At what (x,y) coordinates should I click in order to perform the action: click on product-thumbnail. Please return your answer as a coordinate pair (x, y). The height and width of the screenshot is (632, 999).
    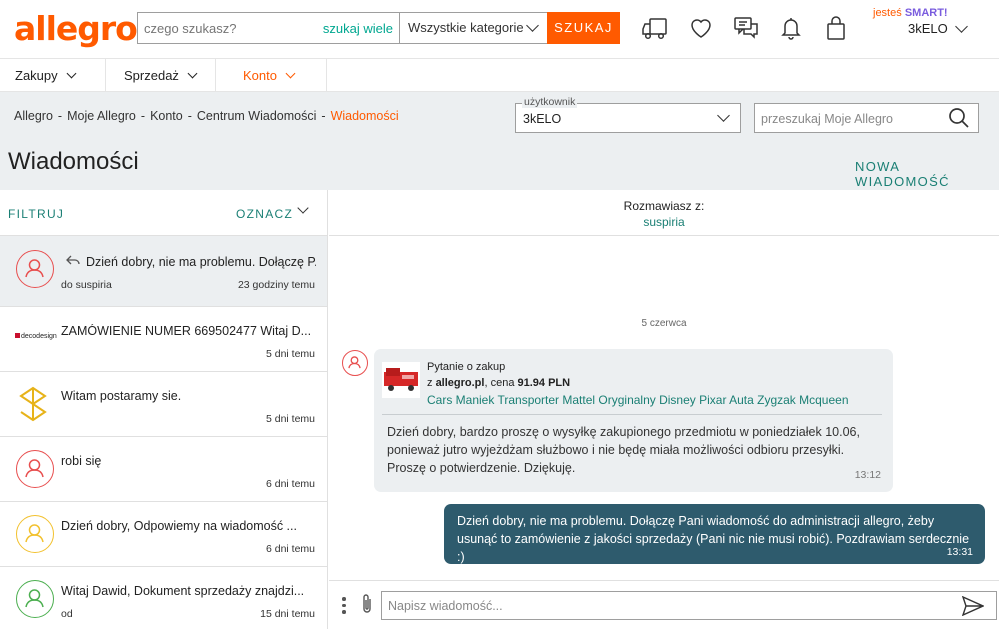
    Looking at the image, I should click on (401, 380).